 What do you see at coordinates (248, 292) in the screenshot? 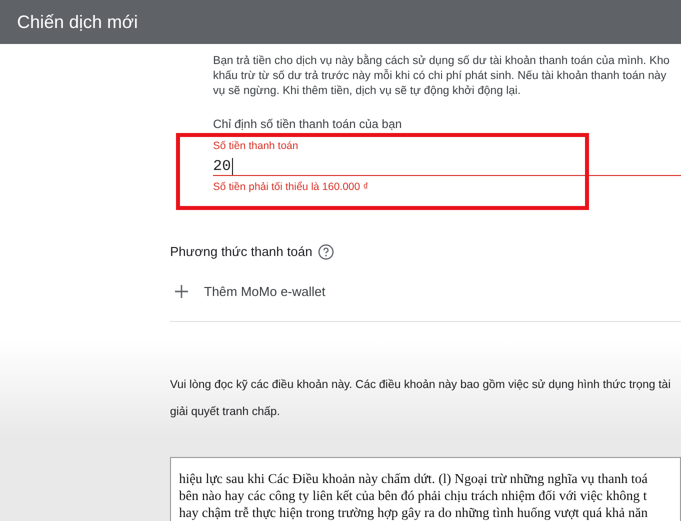
I see `add-wallet-button: Thêm MoMo e-wallet` at bounding box center [248, 292].